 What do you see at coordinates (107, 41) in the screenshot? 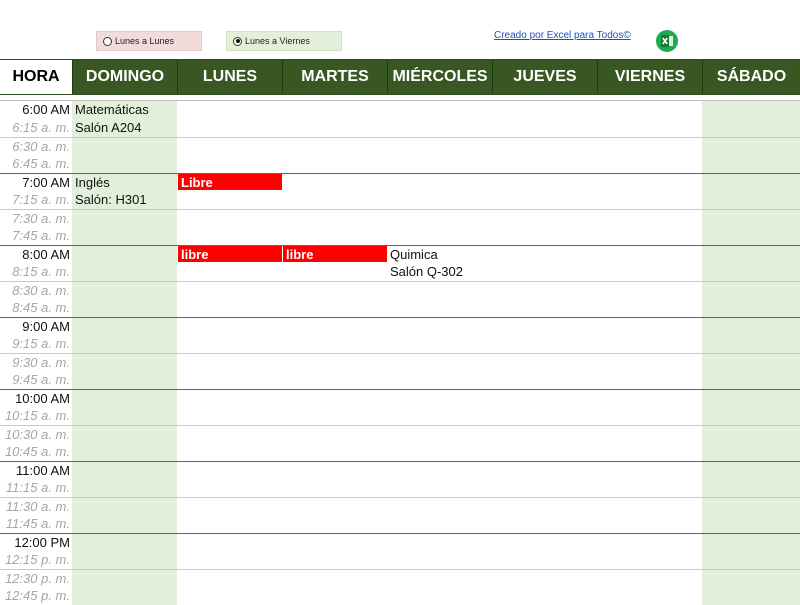
I see `radio-lunes-a-lunes` at bounding box center [107, 41].